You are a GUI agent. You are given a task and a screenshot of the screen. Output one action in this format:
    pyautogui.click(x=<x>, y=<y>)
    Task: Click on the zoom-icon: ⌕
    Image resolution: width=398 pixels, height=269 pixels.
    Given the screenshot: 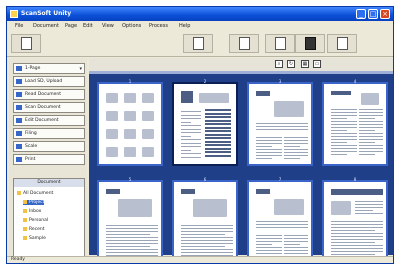 What is the action you would take?
    pyautogui.click(x=279, y=64)
    